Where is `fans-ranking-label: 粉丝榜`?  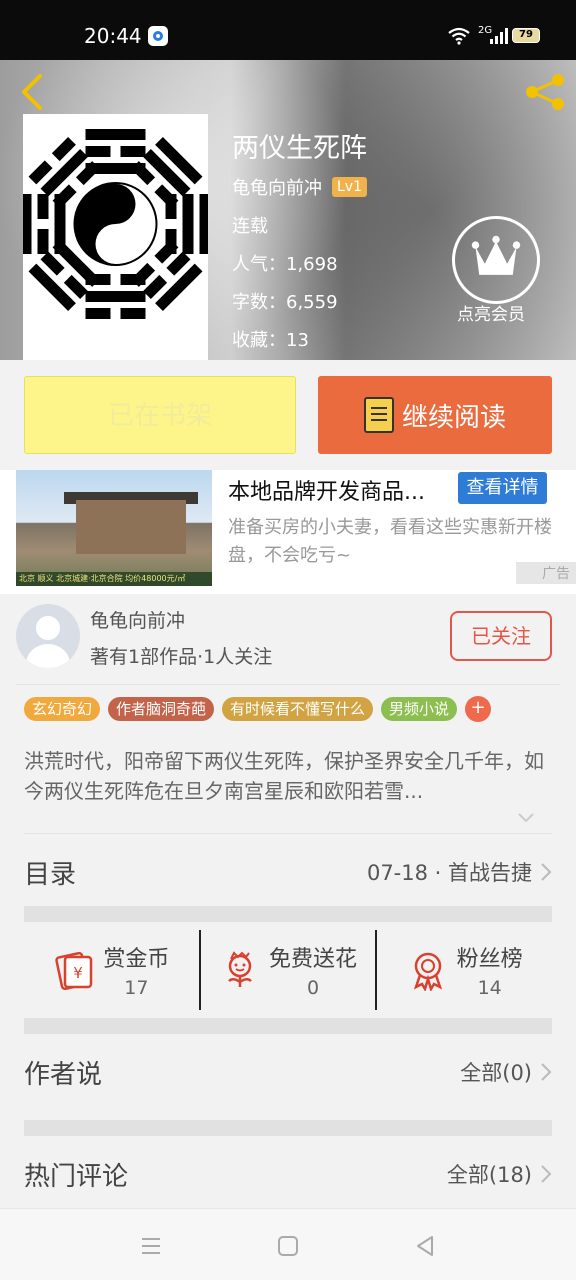
fans-ranking-label: 粉丝榜 is located at coordinates (489, 959).